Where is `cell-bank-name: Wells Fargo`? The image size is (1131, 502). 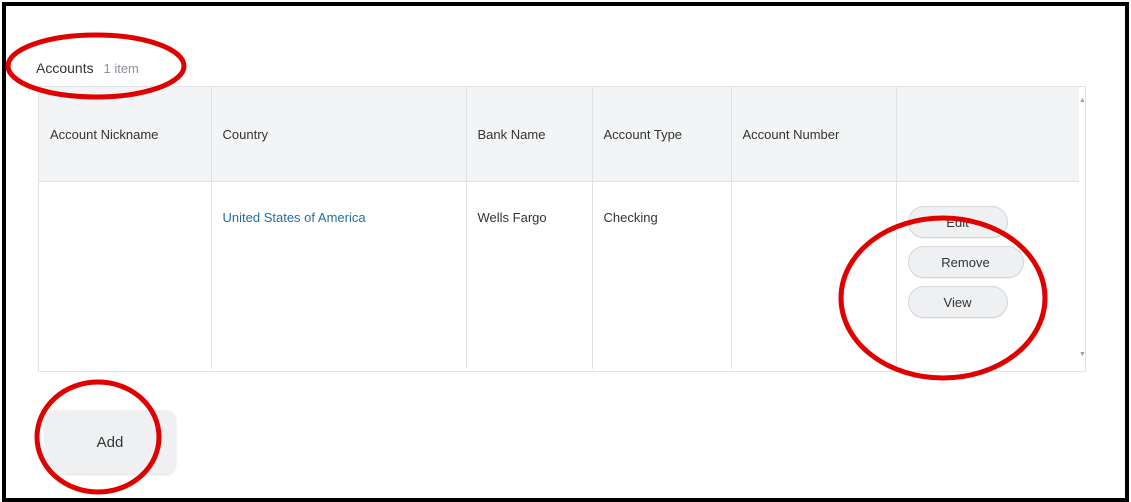
cell-bank-name: Wells Fargo is located at coordinates (529, 275).